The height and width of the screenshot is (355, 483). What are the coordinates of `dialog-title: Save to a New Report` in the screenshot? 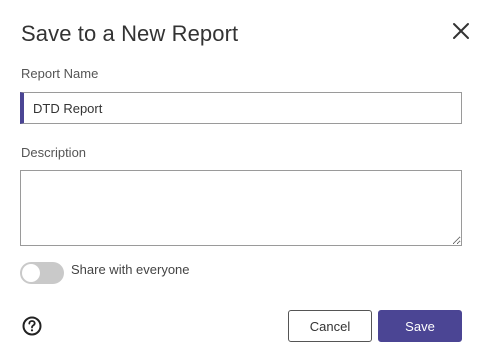 It's located at (130, 33).